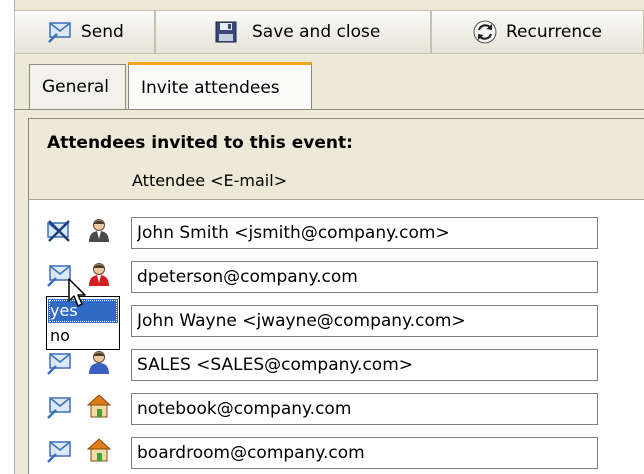 This screenshot has width=644, height=474. Describe the element at coordinates (329, 109) in the screenshot. I see `tab-divider` at that location.